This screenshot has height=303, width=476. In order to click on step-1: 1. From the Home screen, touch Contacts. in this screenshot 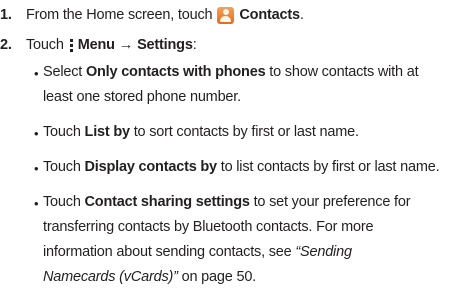, I will do `click(152, 15)`.